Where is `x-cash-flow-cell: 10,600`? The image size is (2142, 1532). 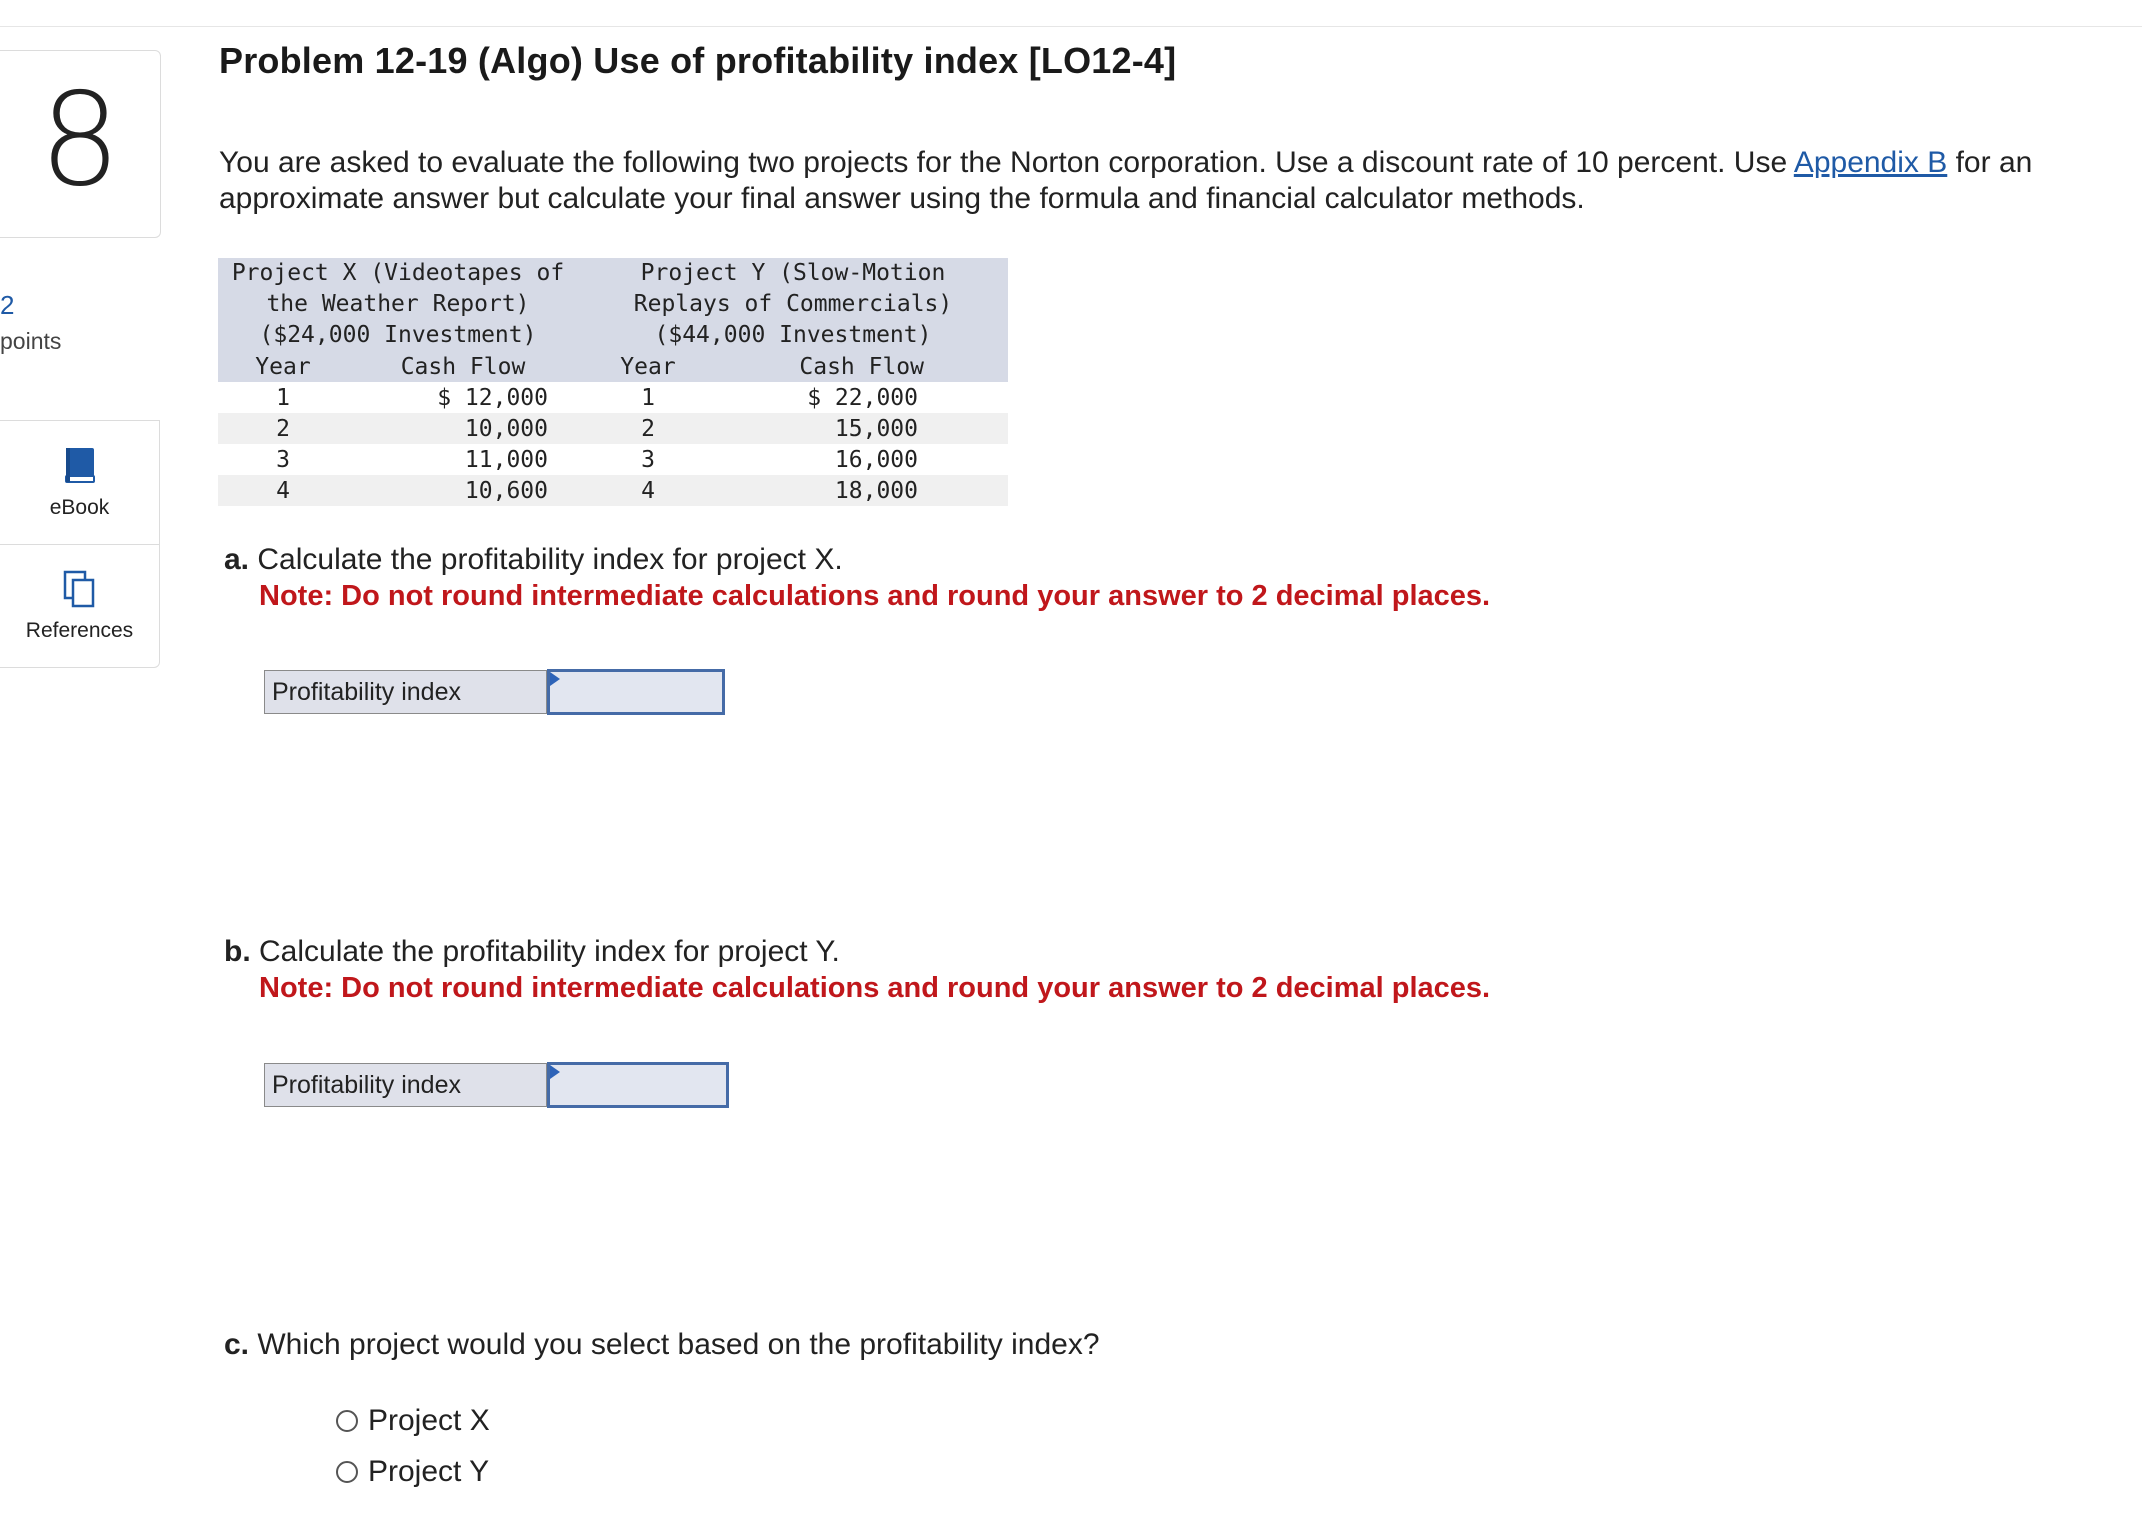 x-cash-flow-cell: 10,600 is located at coordinates (506, 490).